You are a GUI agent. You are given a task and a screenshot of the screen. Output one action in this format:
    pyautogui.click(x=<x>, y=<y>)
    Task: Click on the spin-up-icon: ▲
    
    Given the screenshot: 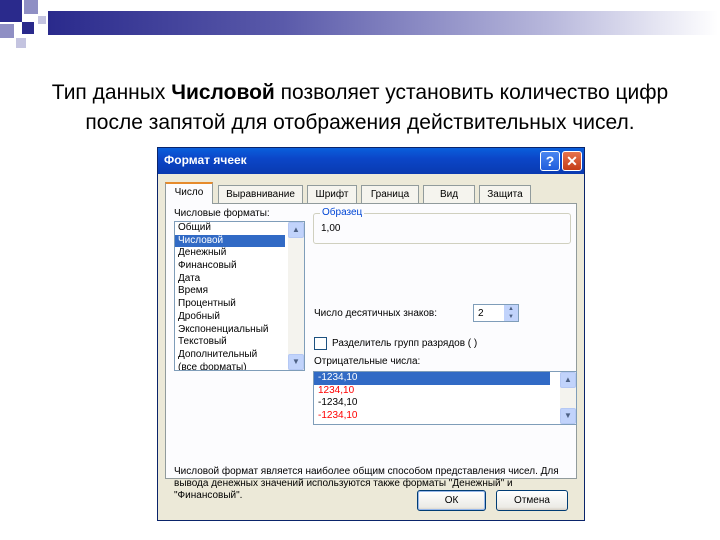 What is the action you would take?
    pyautogui.click(x=511, y=309)
    